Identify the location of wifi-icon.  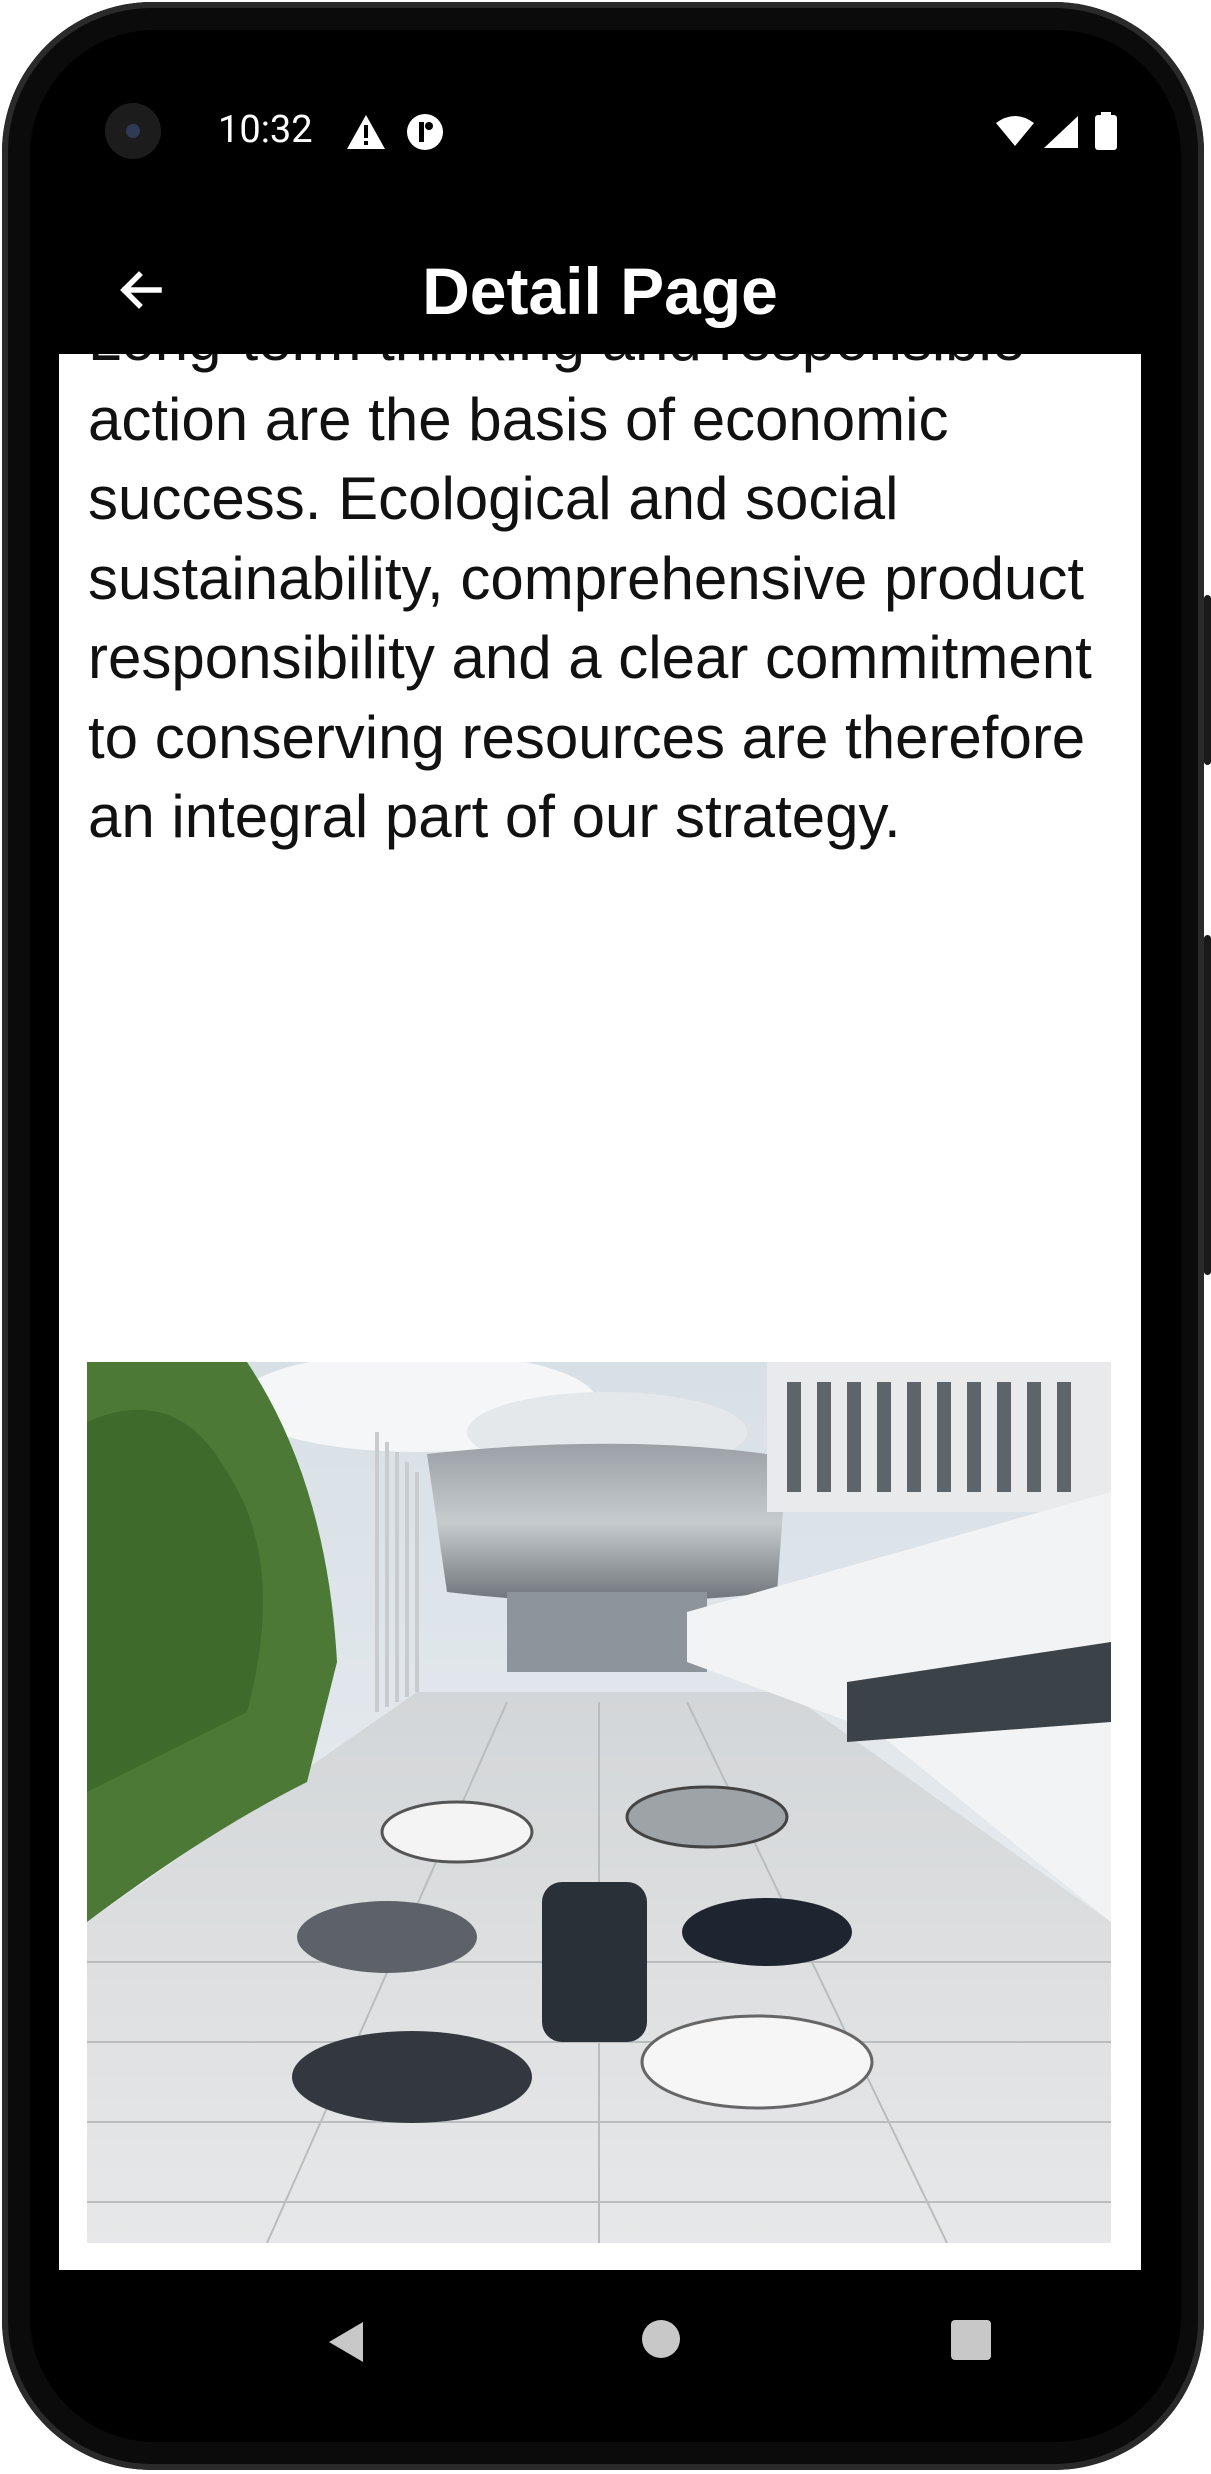
(1015, 131).